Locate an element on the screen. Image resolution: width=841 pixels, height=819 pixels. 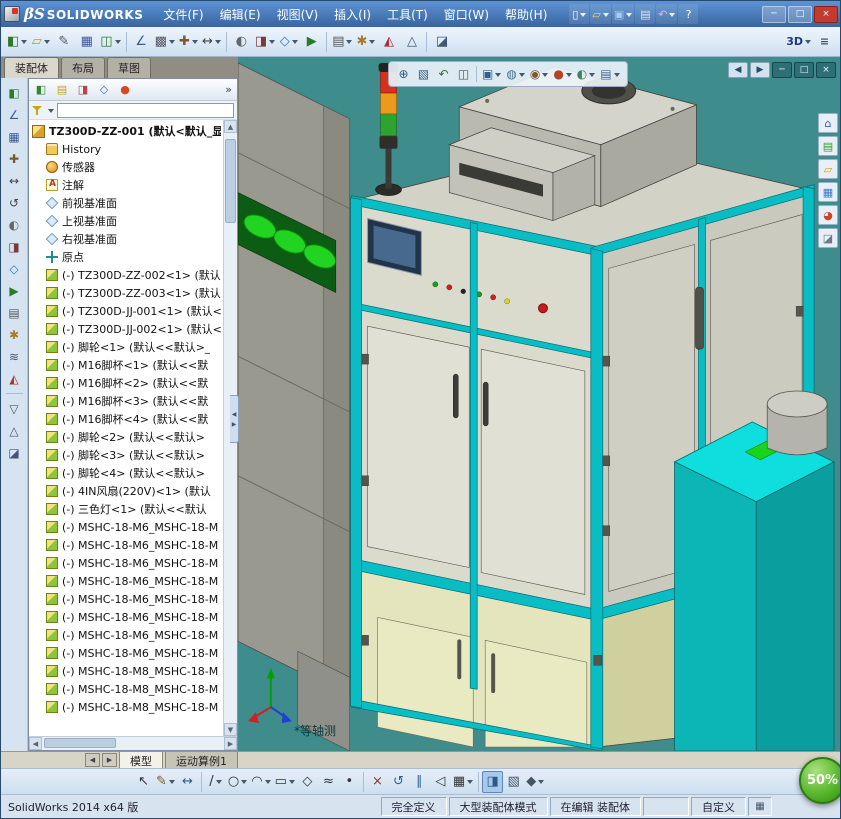
filter-caret is located at coordinates (51, 112).